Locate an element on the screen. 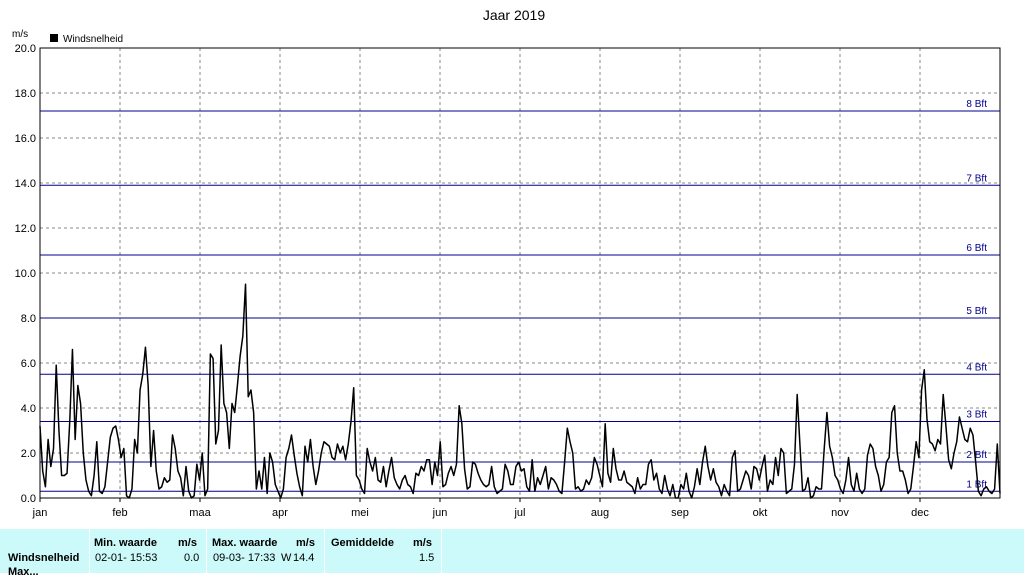 This screenshot has width=1024, height=578. x-tick-label: jun is located at coordinates (440, 513).